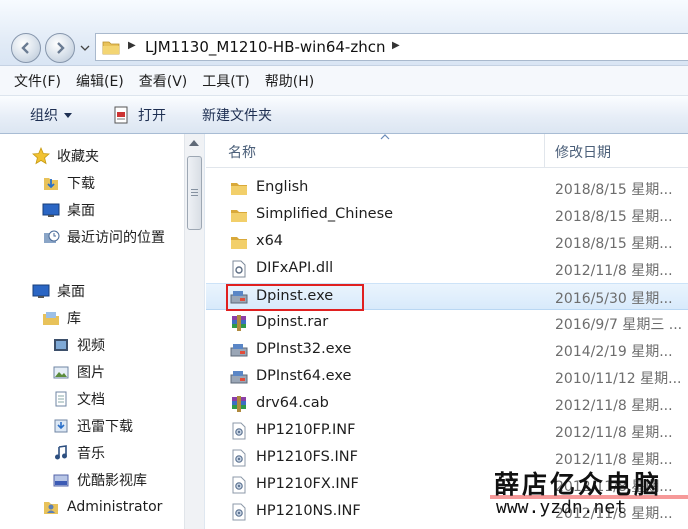 The height and width of the screenshot is (529, 688). I want to click on nav-downloads: 下载, so click(68, 183).